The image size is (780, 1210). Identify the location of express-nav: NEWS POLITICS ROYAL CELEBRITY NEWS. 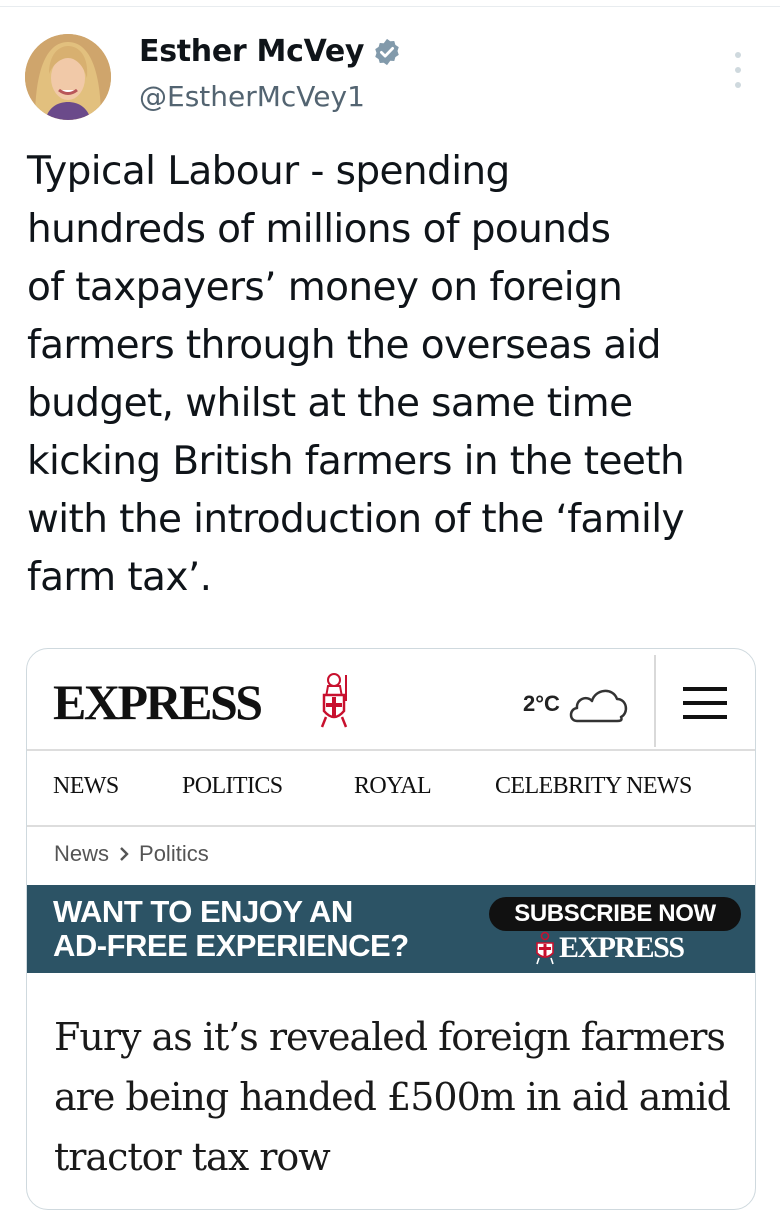
(391, 788).